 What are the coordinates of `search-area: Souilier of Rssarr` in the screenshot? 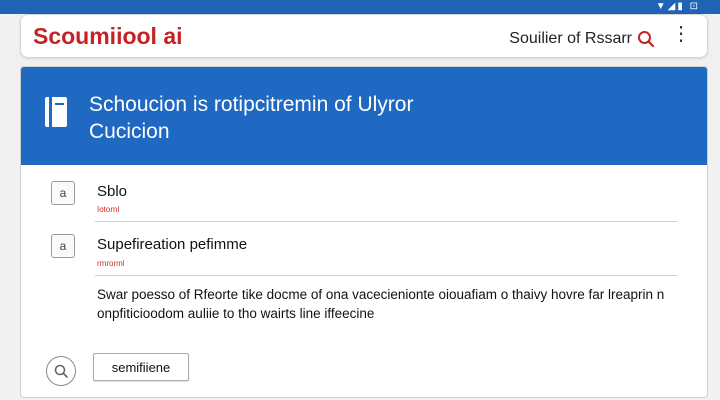 It's located at (583, 39).